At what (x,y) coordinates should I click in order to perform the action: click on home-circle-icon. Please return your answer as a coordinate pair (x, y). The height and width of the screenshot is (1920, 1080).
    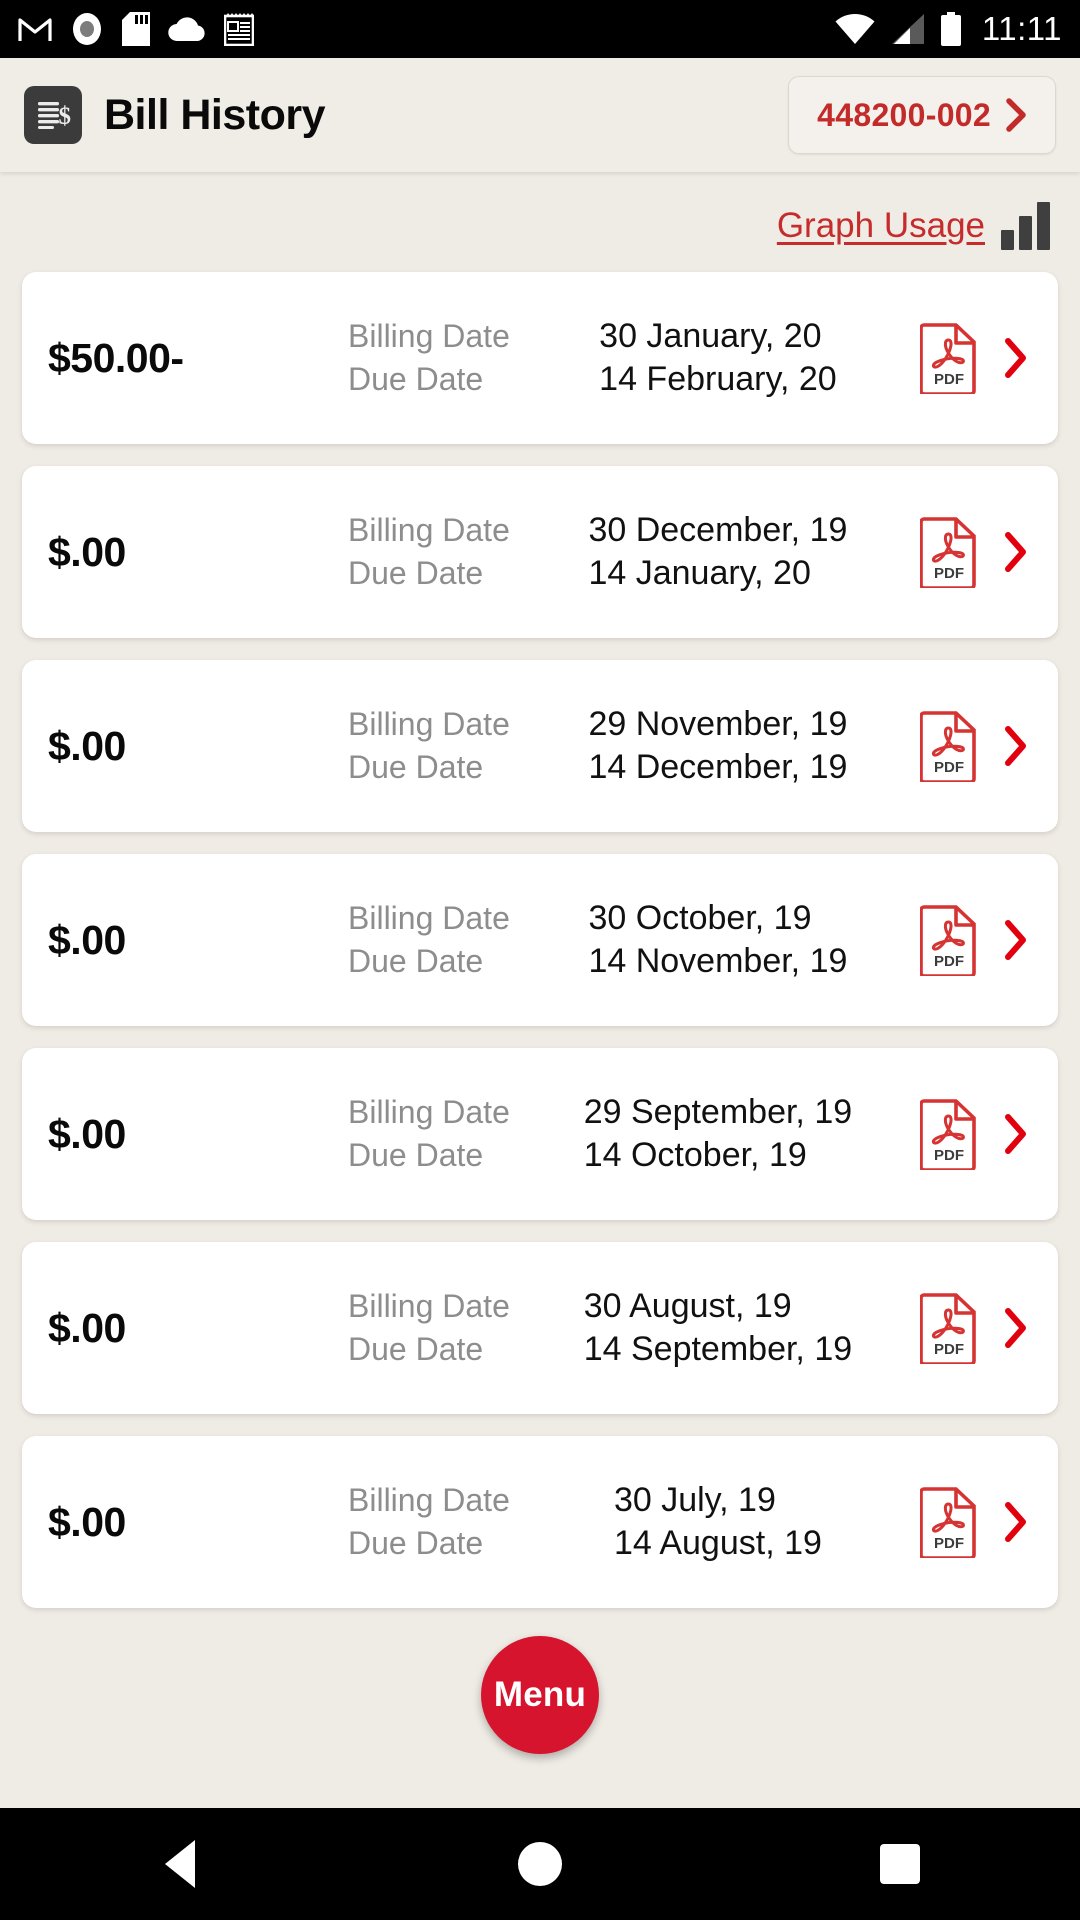
    Looking at the image, I should click on (540, 1864).